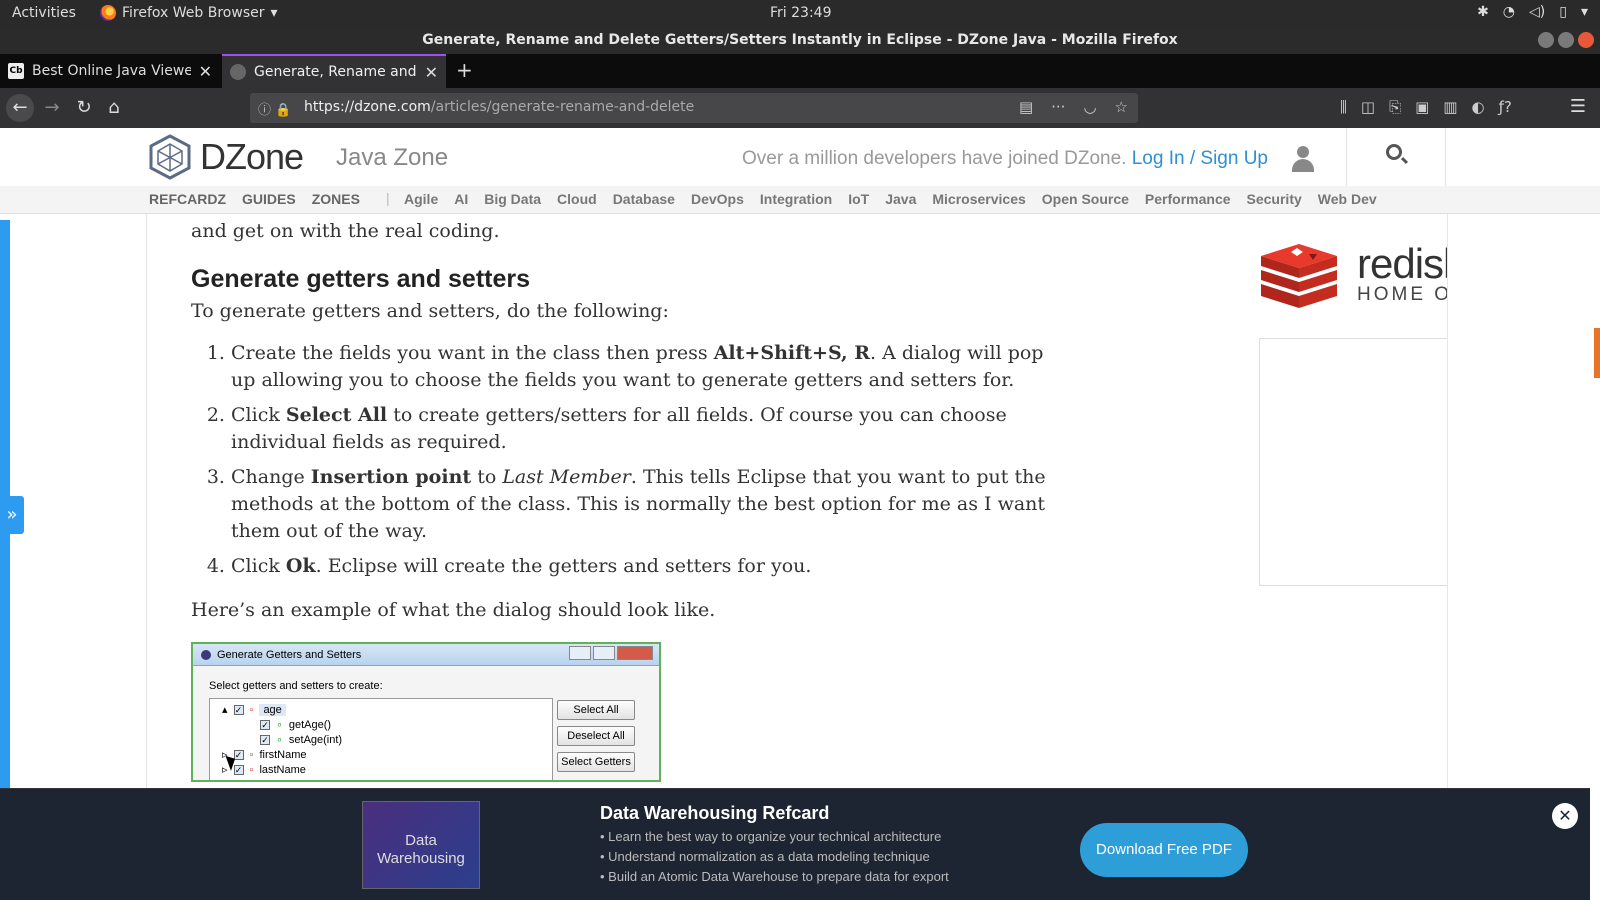  I want to click on back-button: ←, so click(20, 108).